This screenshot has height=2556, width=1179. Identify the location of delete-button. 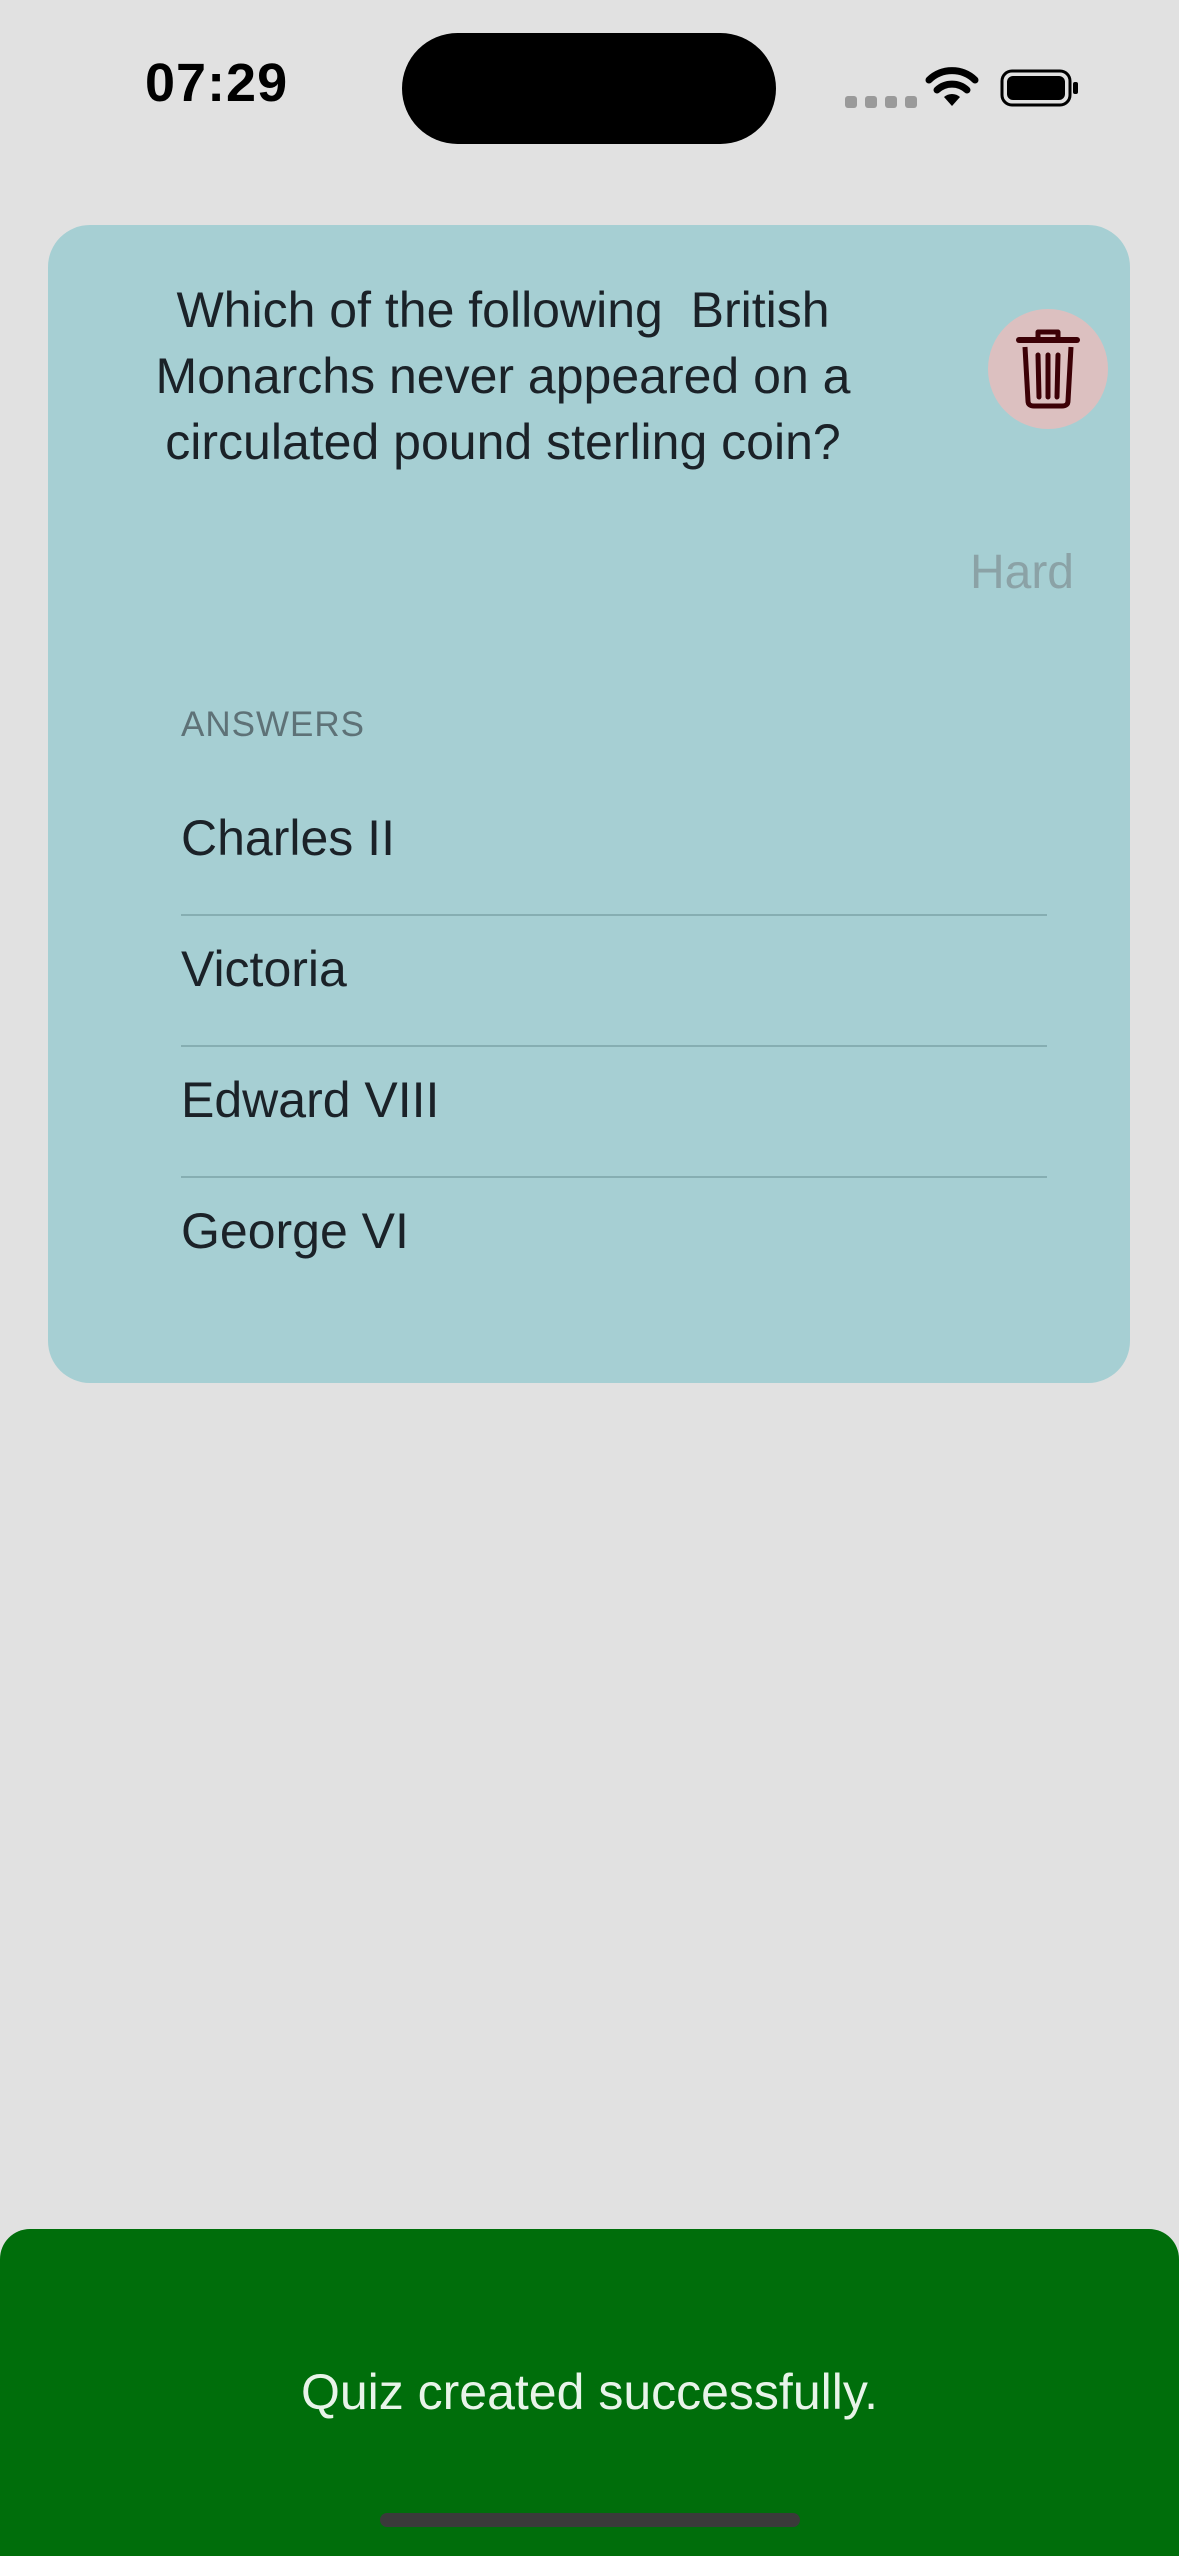
(1048, 369).